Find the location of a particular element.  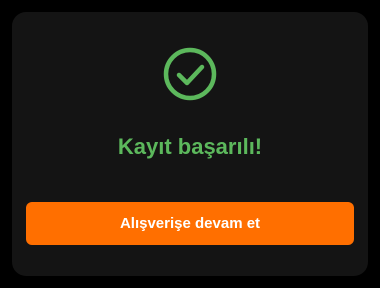

continue-shopping-button: Alışverişe devam et is located at coordinates (190, 223).